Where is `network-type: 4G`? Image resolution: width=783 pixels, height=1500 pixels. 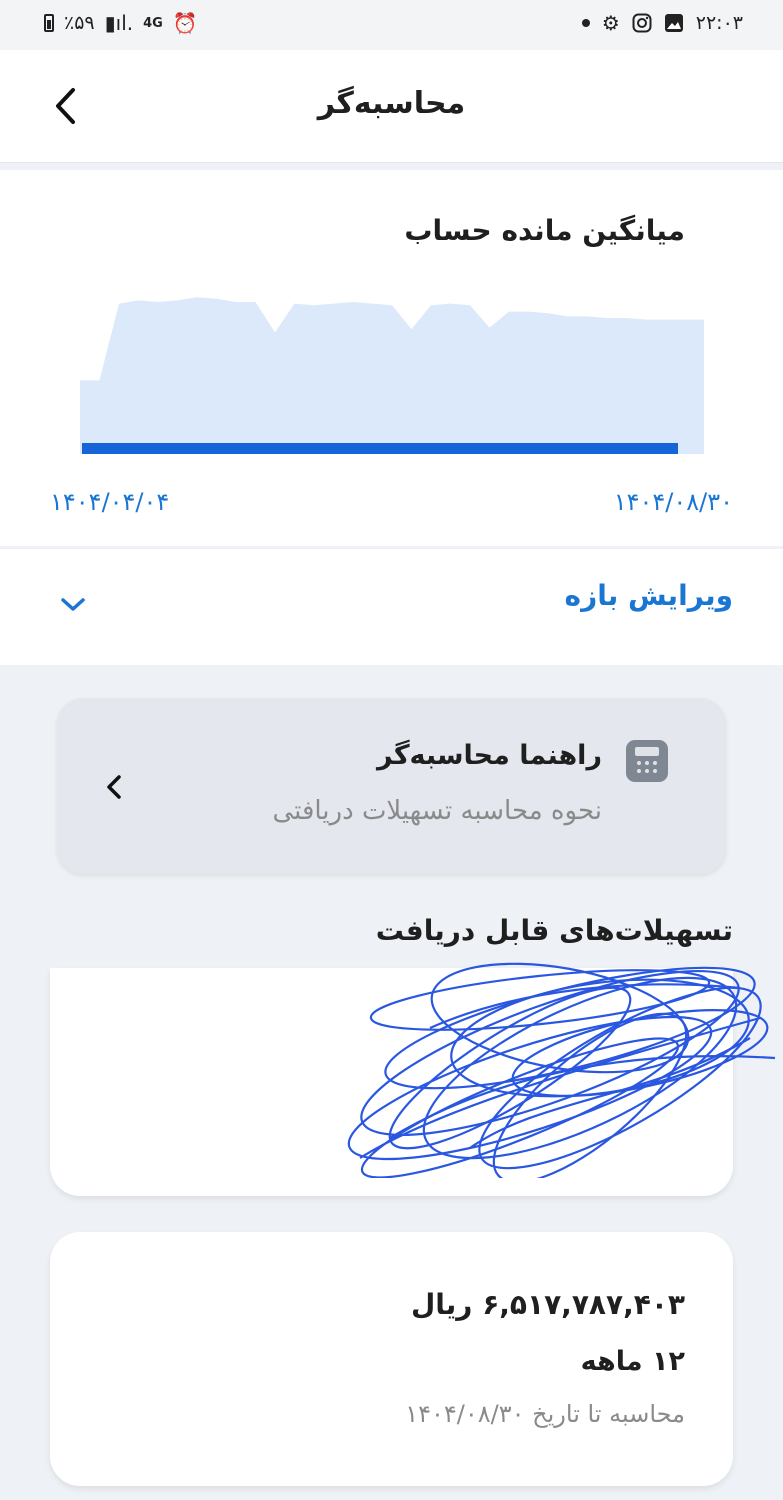 network-type: 4G is located at coordinates (153, 23).